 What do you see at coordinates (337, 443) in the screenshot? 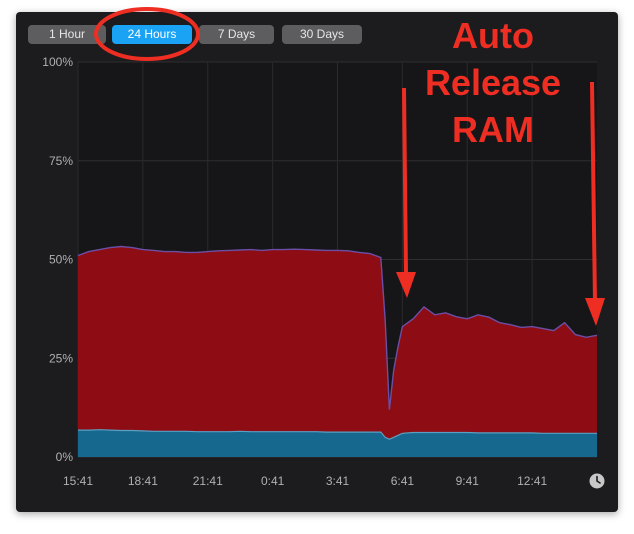
I see `series-lower-area` at bounding box center [337, 443].